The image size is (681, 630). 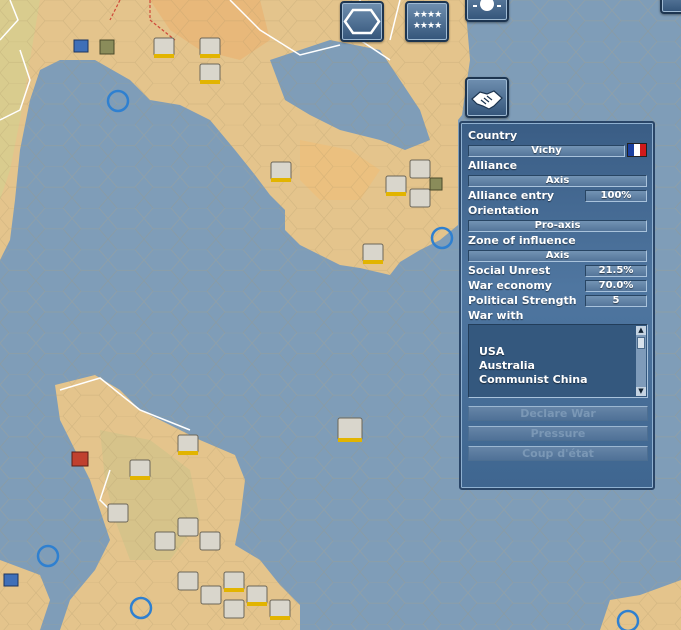 What do you see at coordinates (507, 365) in the screenshot?
I see `list-item: Australia` at bounding box center [507, 365].